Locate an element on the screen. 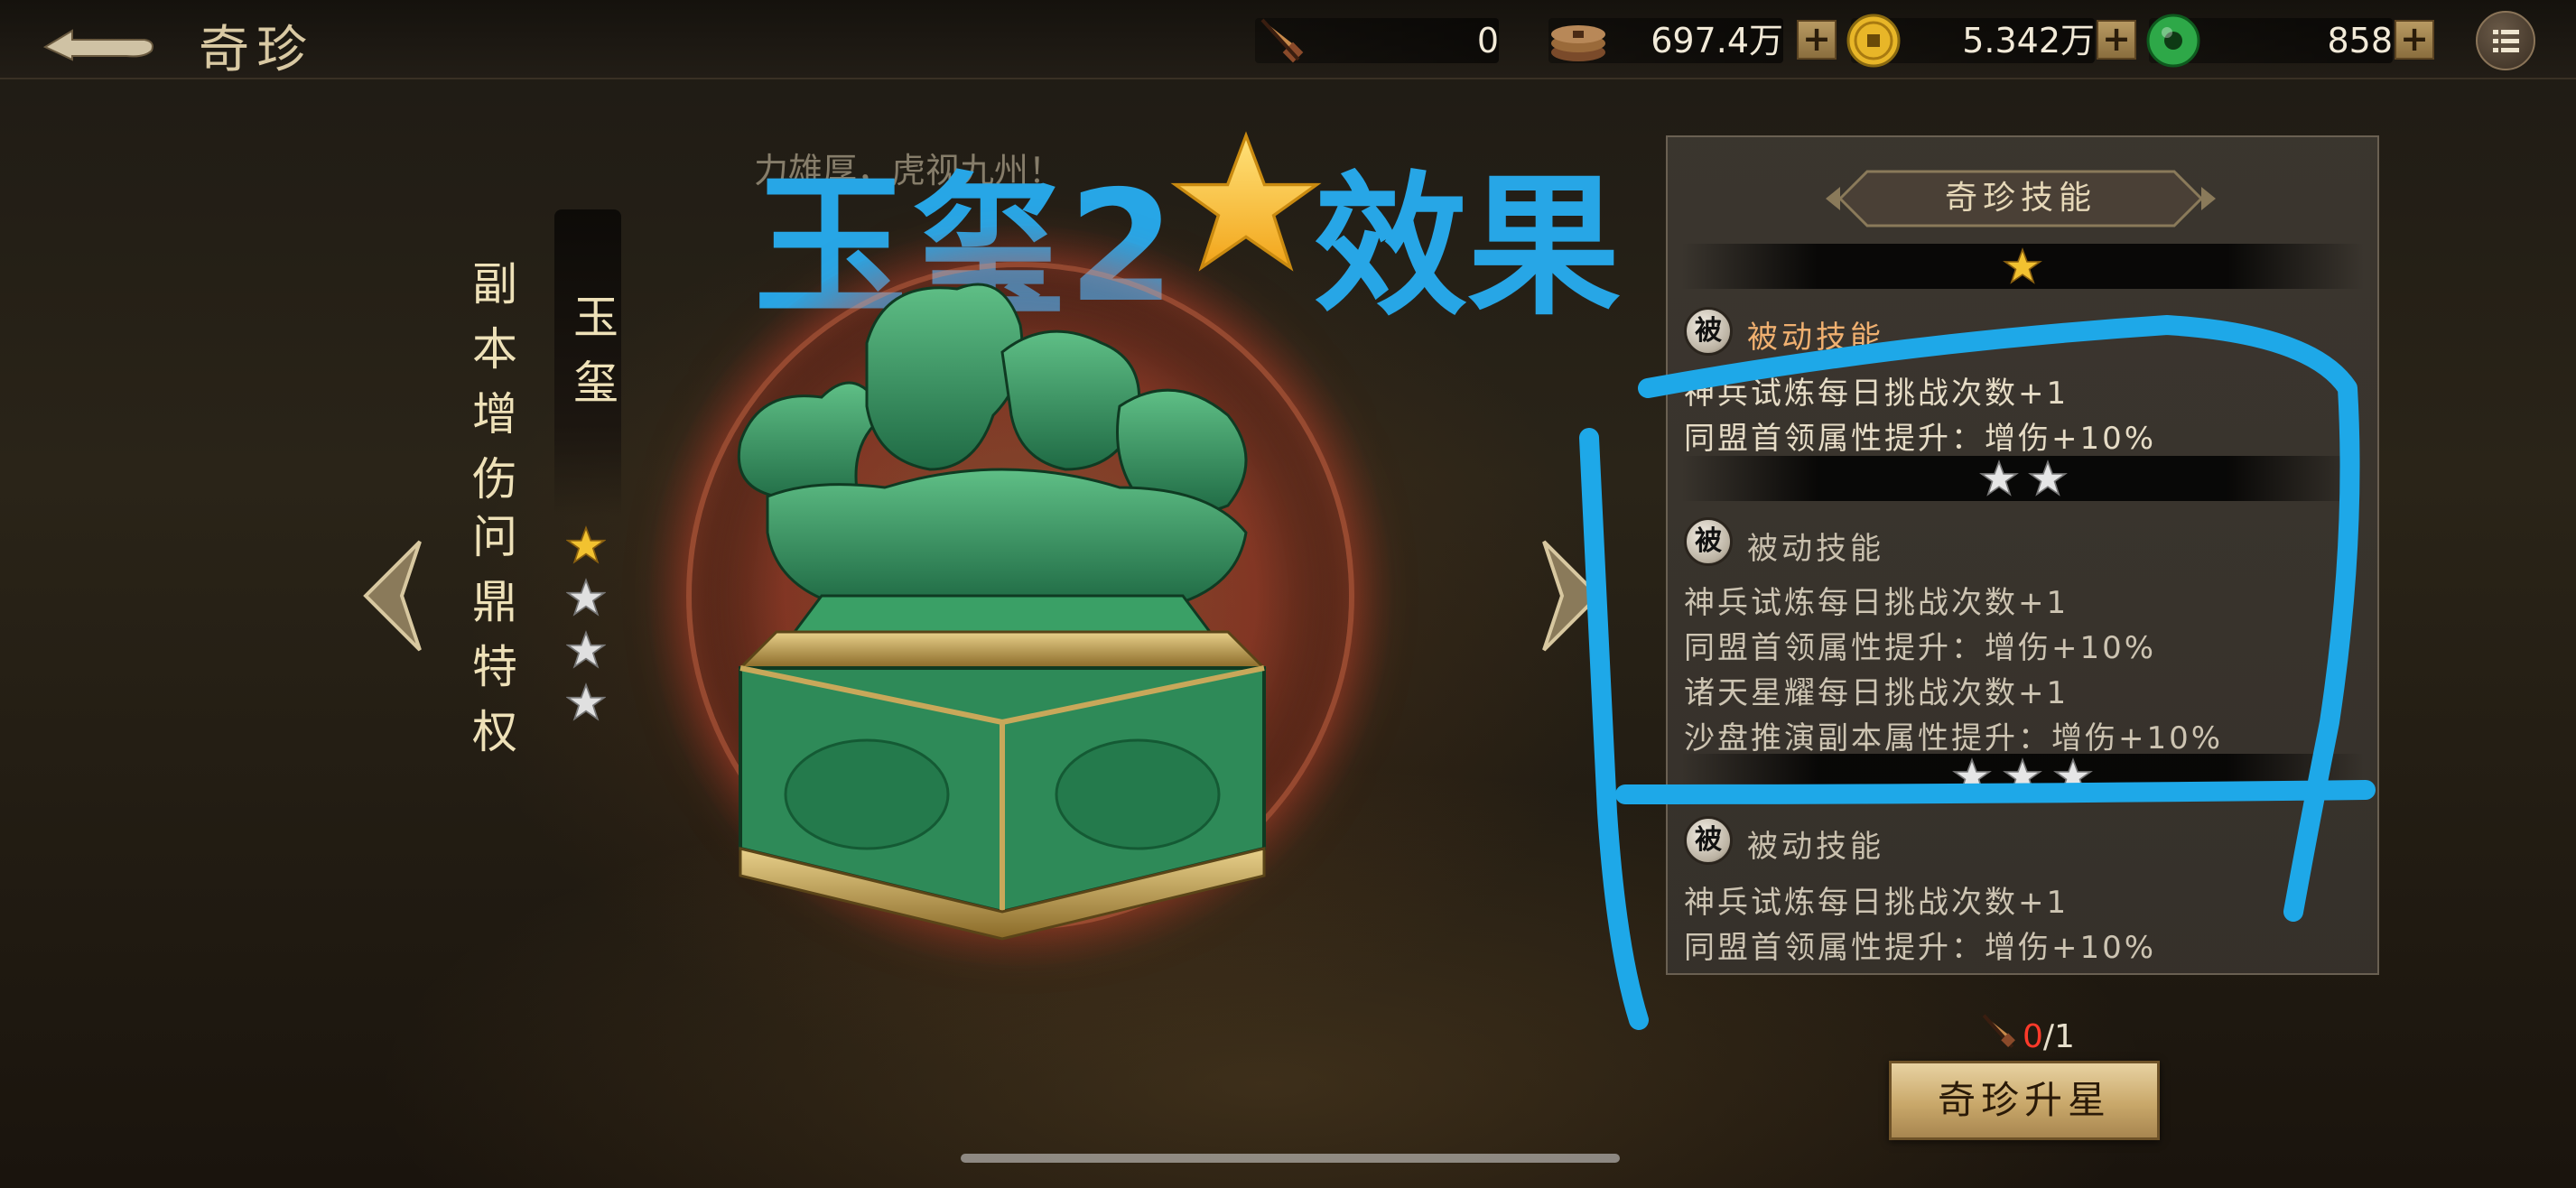 Image resolution: width=2576 pixels, height=1188 pixels. page-title: 奇珍 is located at coordinates (256, 50).